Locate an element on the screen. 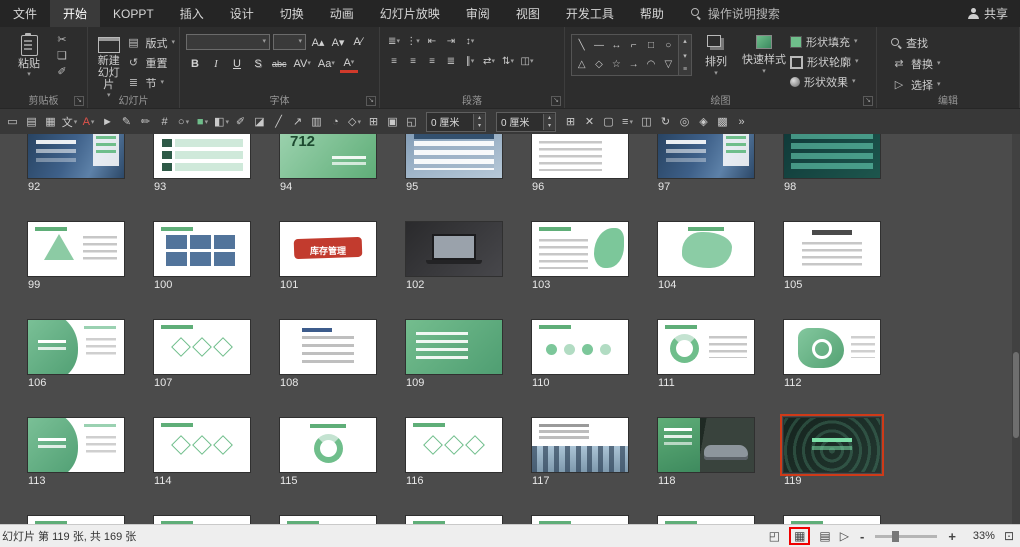 This screenshot has height=547, width=1020. fit-to-window-button: ⊡ is located at coordinates (1009, 536).